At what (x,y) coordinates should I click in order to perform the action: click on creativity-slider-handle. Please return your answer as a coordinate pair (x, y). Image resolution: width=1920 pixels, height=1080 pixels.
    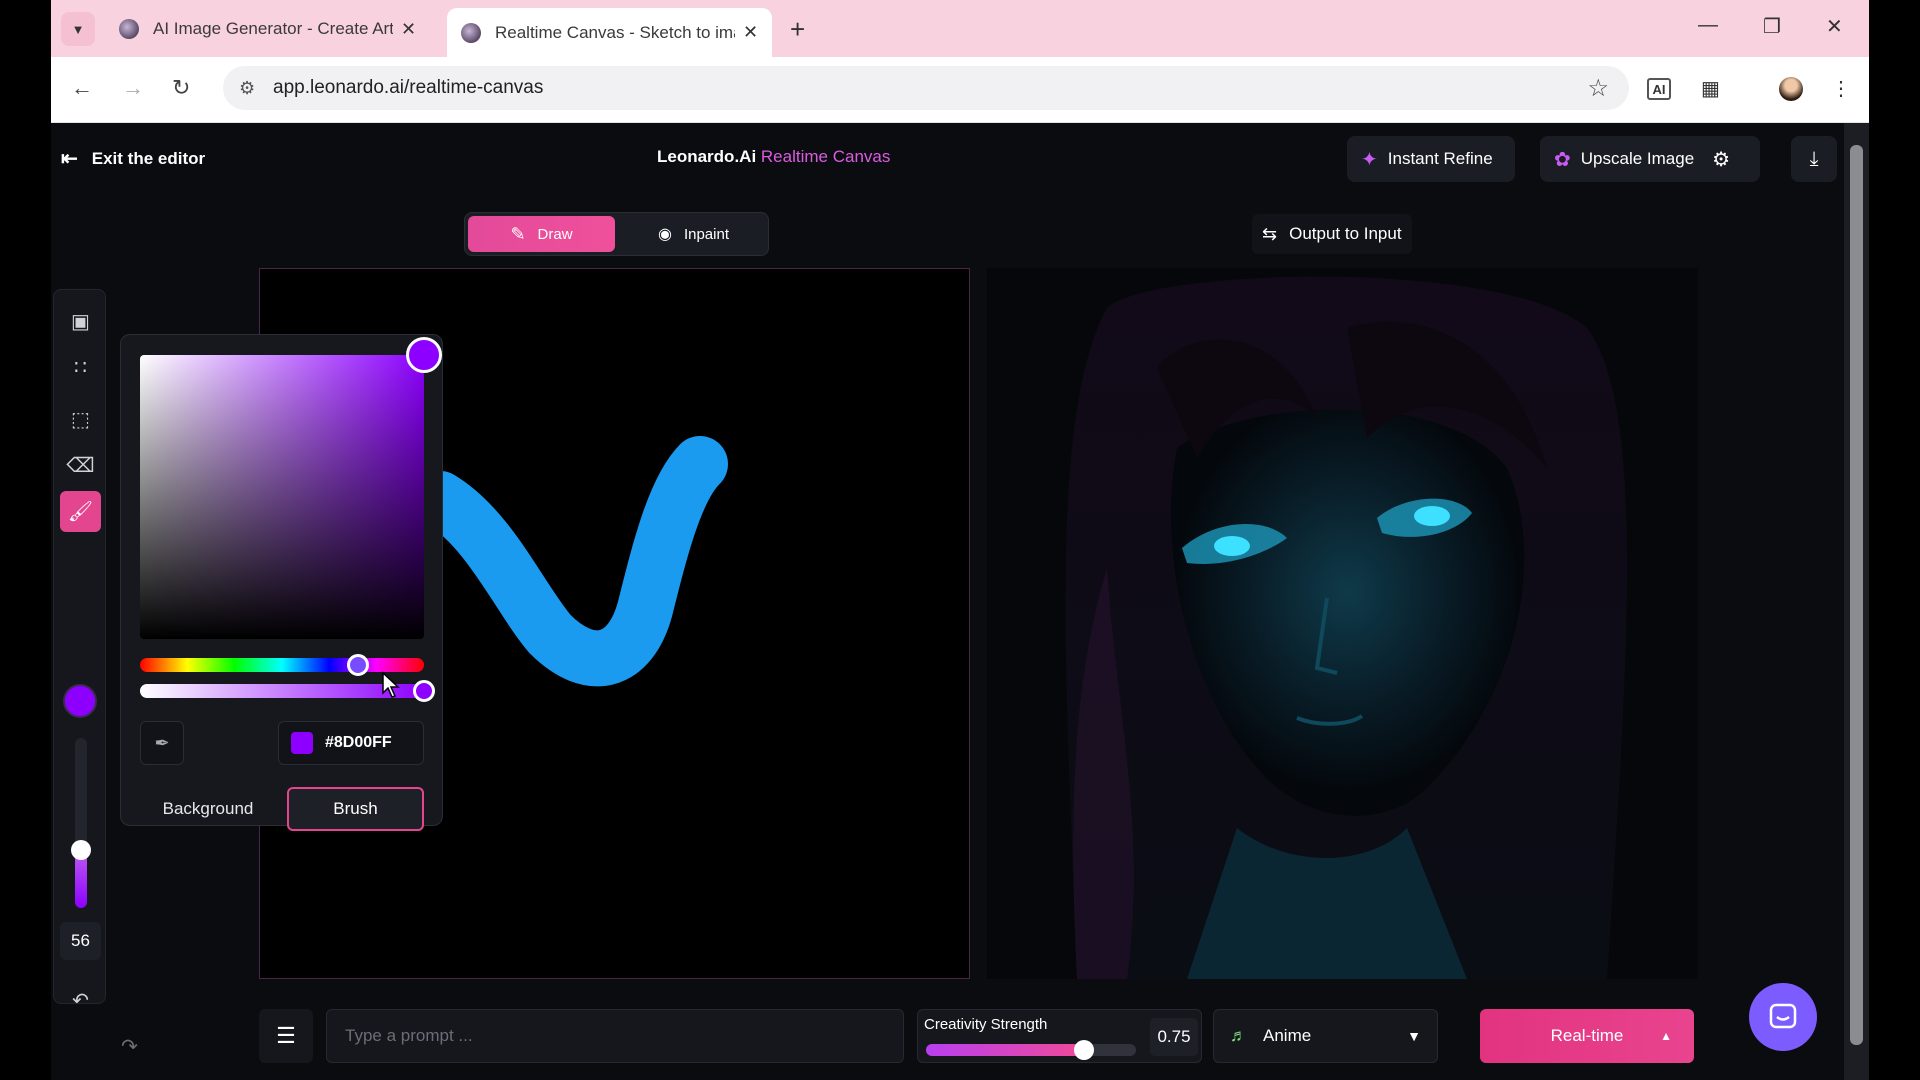
    Looking at the image, I should click on (1083, 1050).